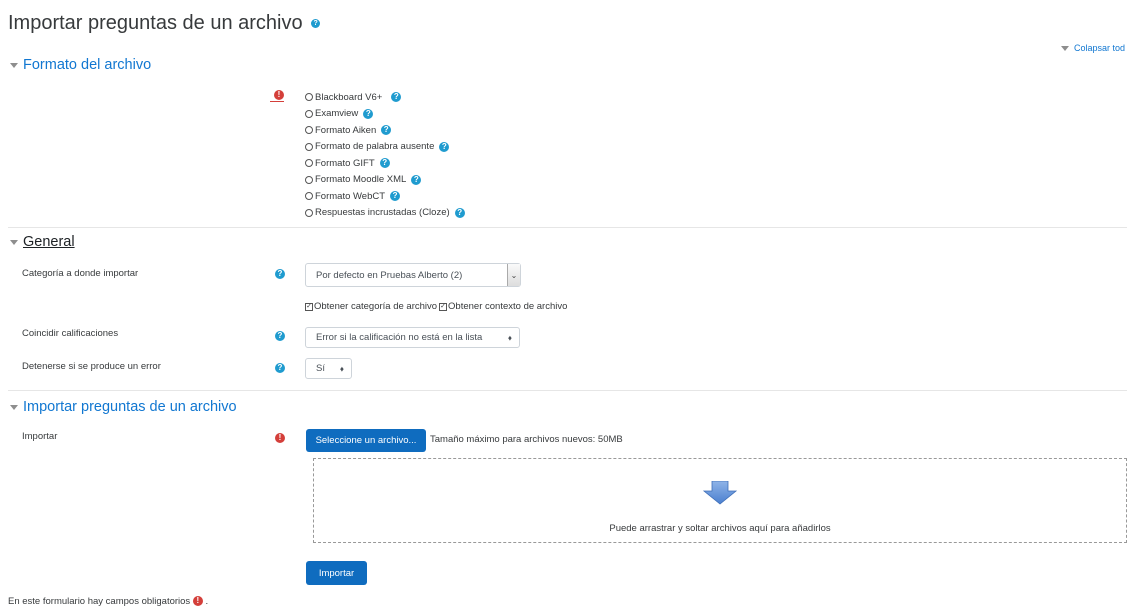 The height and width of the screenshot is (607, 1127). I want to click on format-option-label: Formato Moodle XML, so click(361, 180).